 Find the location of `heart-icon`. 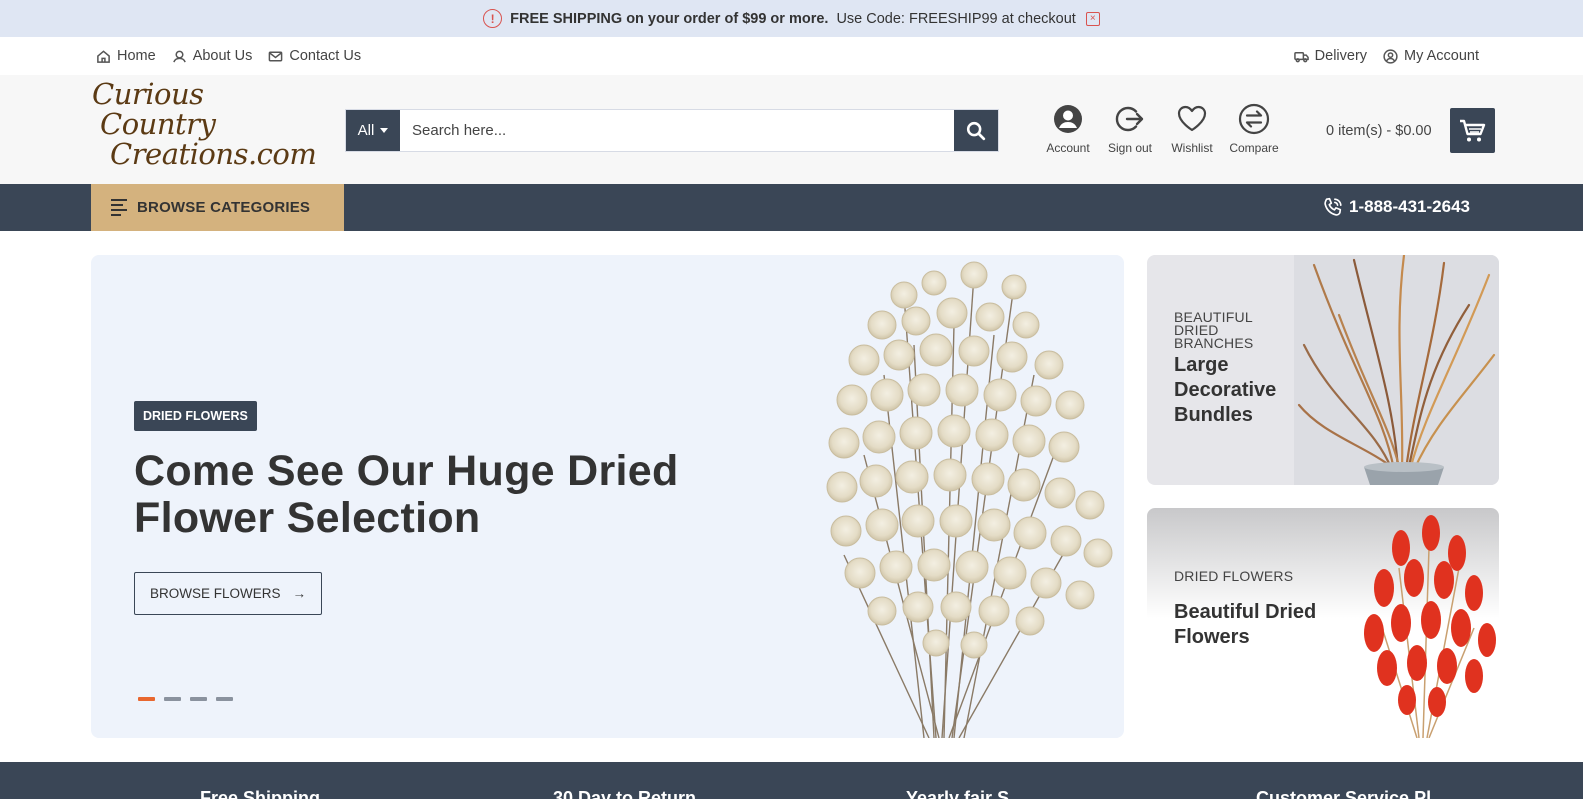

heart-icon is located at coordinates (1192, 118).